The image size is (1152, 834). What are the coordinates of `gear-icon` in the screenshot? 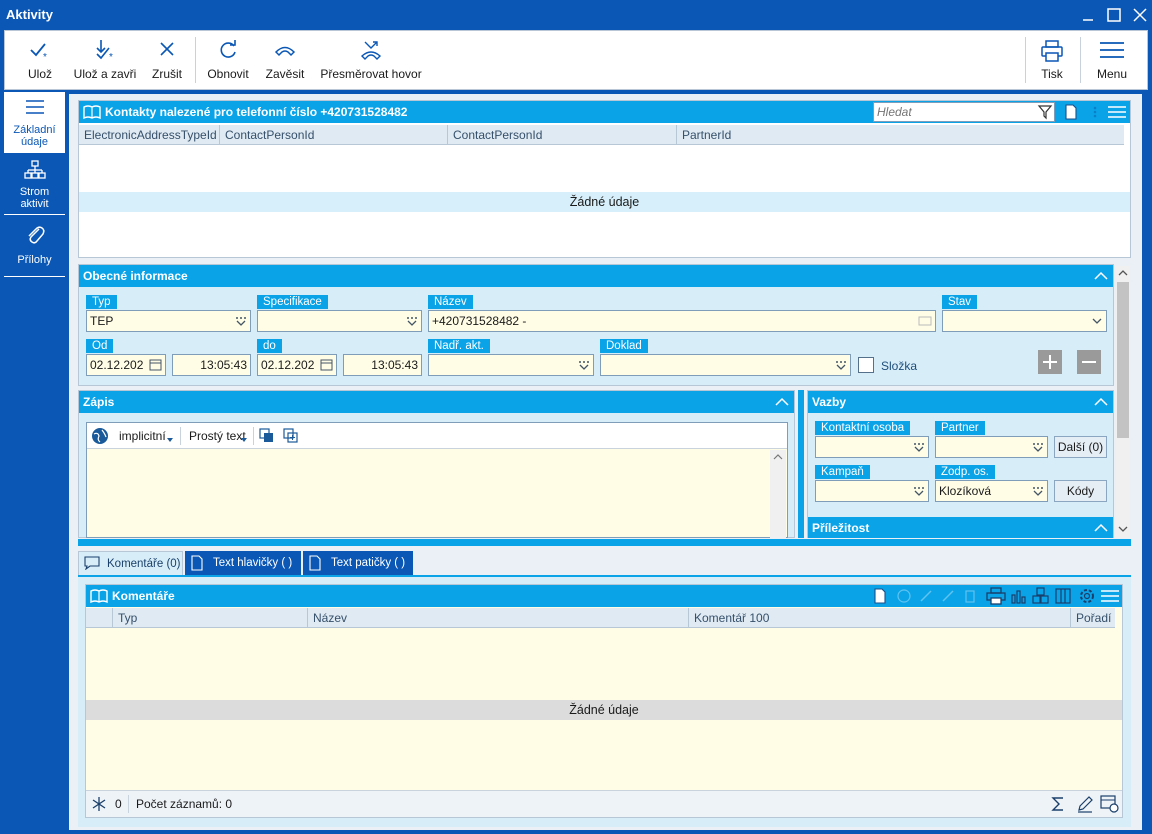 It's located at (1087, 596).